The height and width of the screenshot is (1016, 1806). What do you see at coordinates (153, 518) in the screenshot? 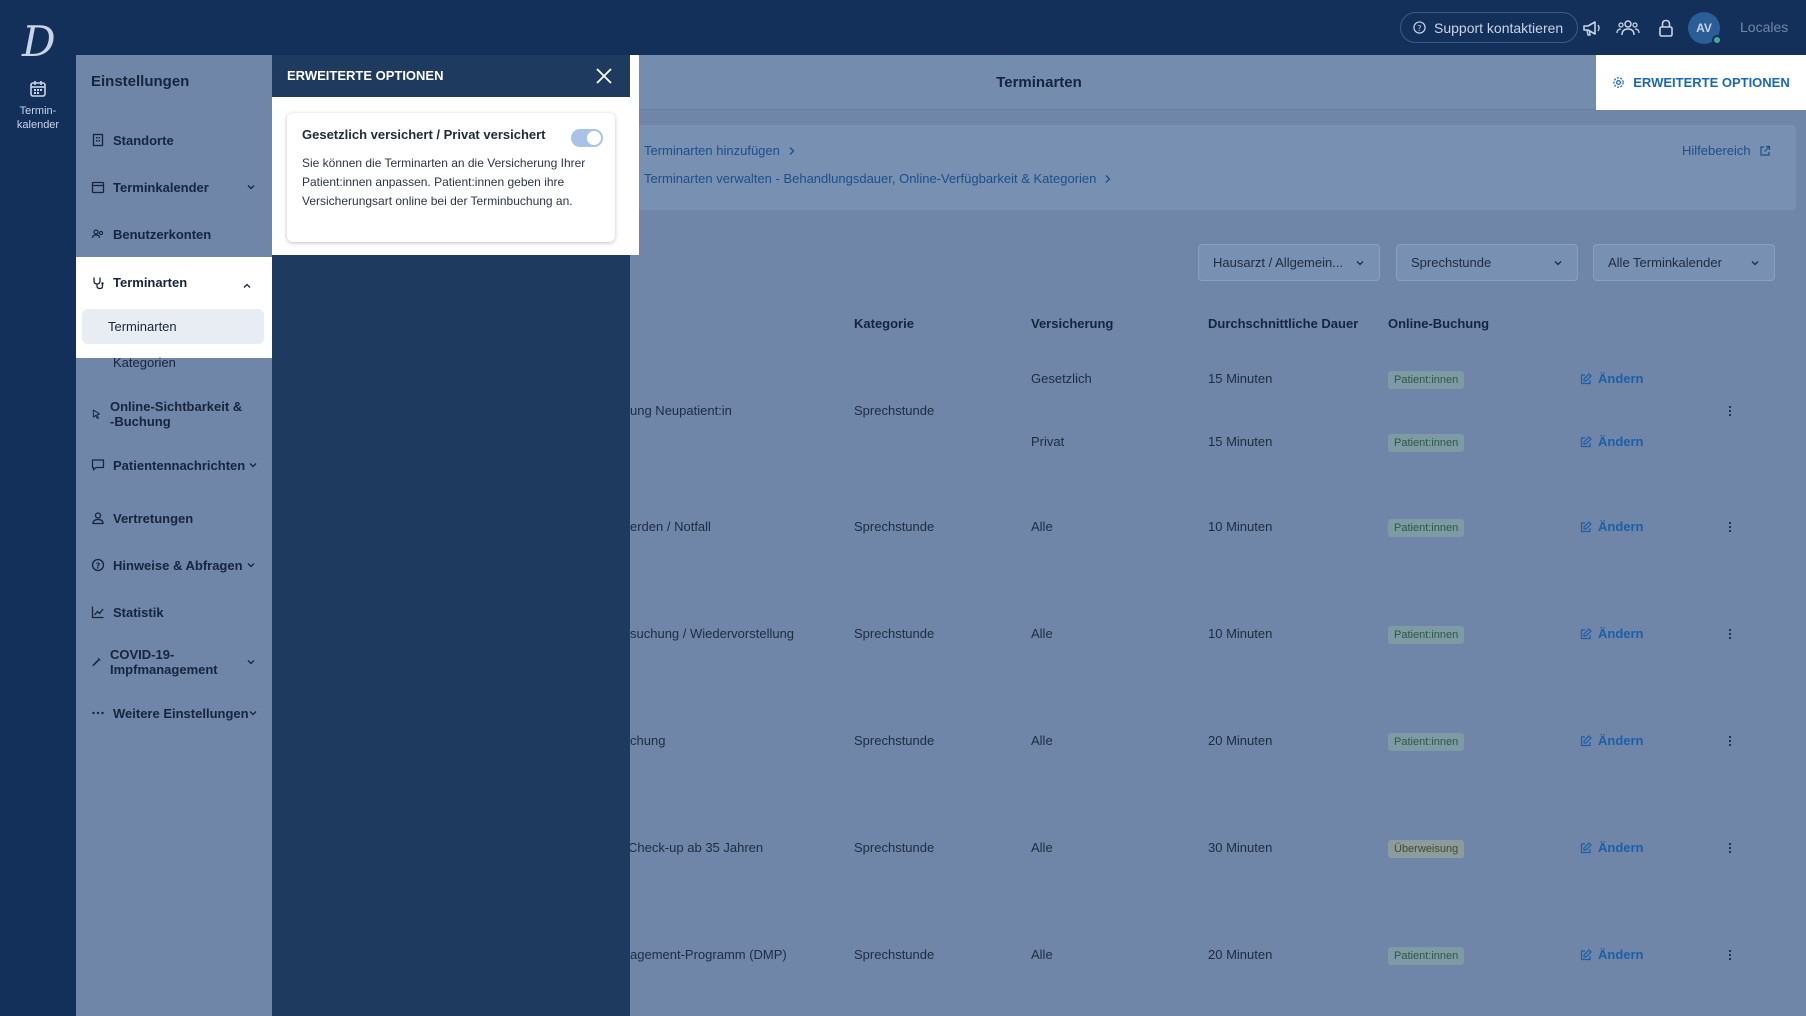
I see `sidebar-item-label: Vertretungen` at bounding box center [153, 518].